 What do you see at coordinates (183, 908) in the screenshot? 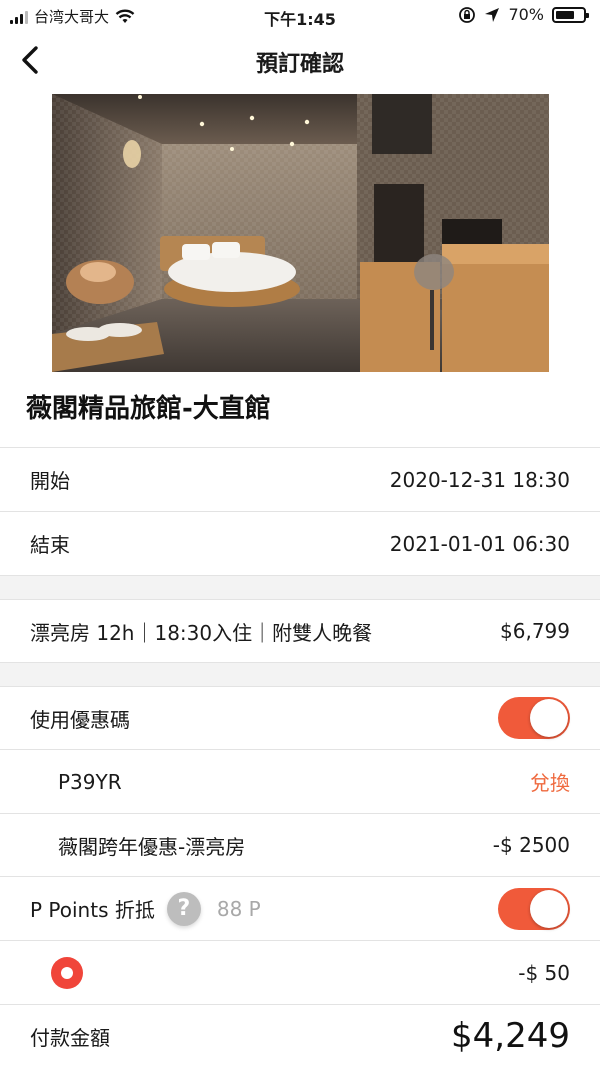
I see `help-icon: ?` at bounding box center [183, 908].